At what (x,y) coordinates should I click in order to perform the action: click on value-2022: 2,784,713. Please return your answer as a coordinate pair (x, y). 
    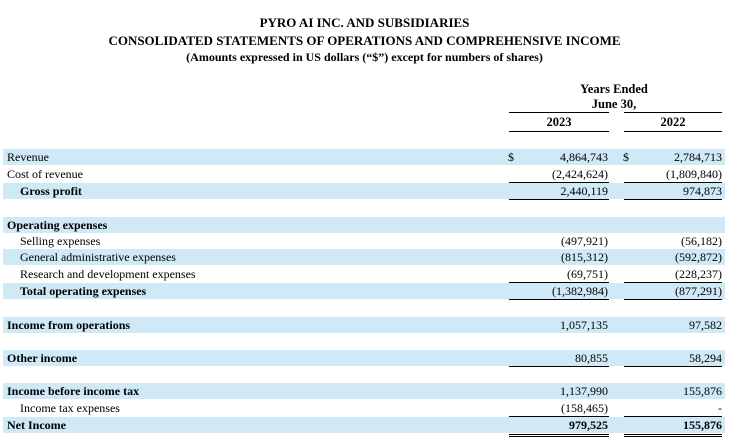
    Looking at the image, I should click on (698, 157).